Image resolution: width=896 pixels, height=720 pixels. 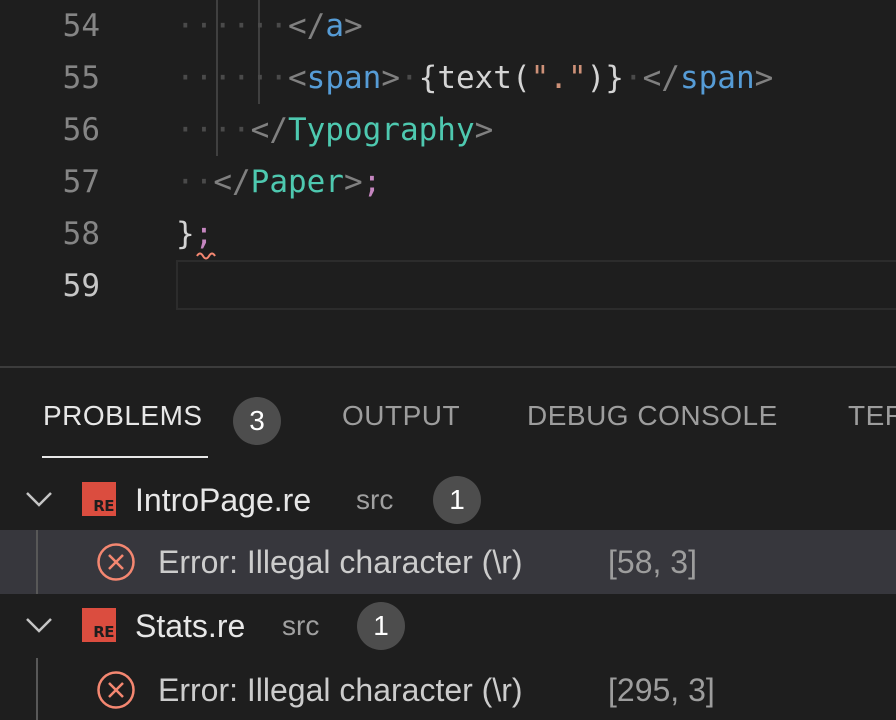 I want to click on code-line: 57 ··</Paper>;, so click(x=448, y=182).